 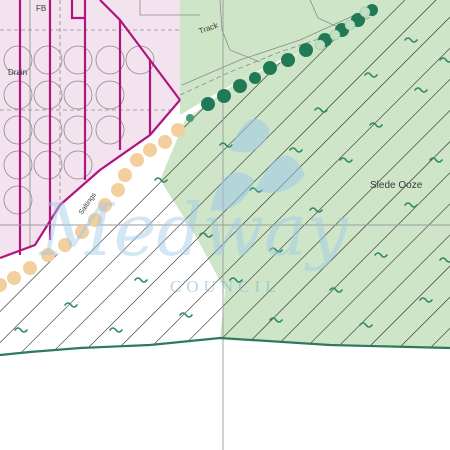 I want to click on watermark-subtitle: COUNCIL, so click(x=225, y=286).